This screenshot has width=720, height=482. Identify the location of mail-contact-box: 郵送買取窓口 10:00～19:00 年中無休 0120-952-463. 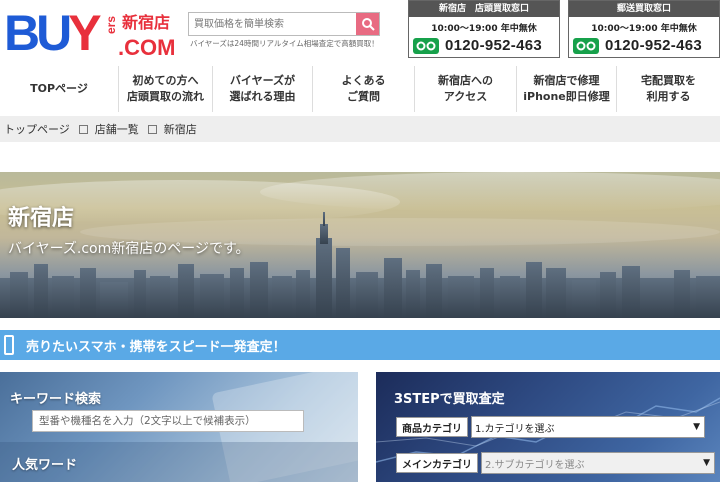
(644, 29).